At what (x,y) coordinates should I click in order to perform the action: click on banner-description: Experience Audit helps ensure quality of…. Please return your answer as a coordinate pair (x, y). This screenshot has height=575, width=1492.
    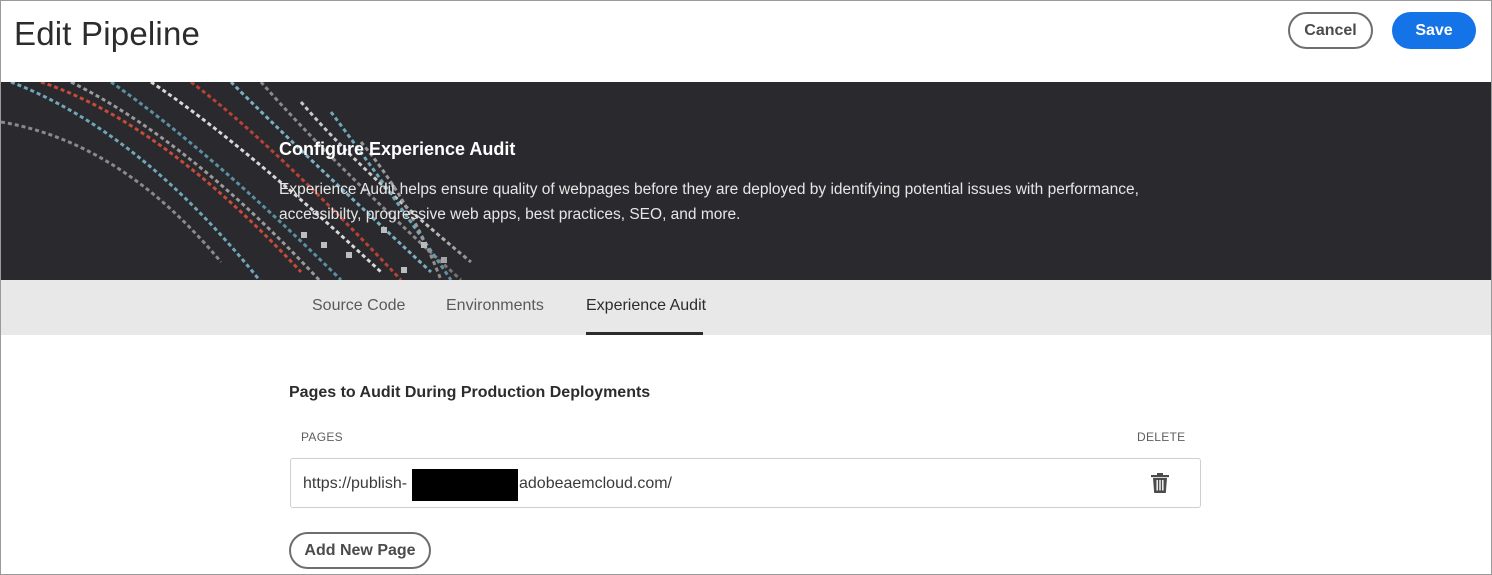
    Looking at the image, I should click on (709, 202).